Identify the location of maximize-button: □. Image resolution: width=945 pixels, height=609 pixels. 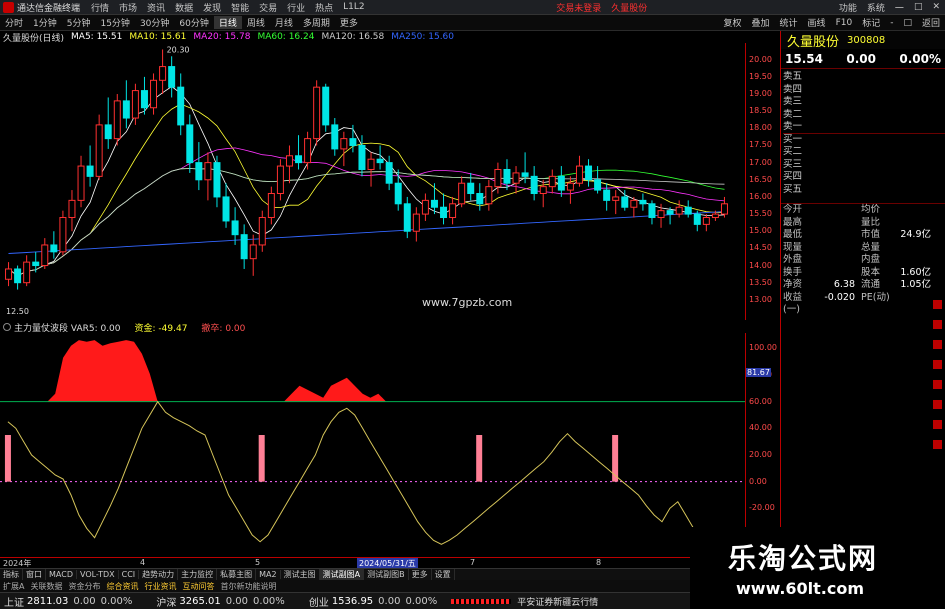
(918, 7).